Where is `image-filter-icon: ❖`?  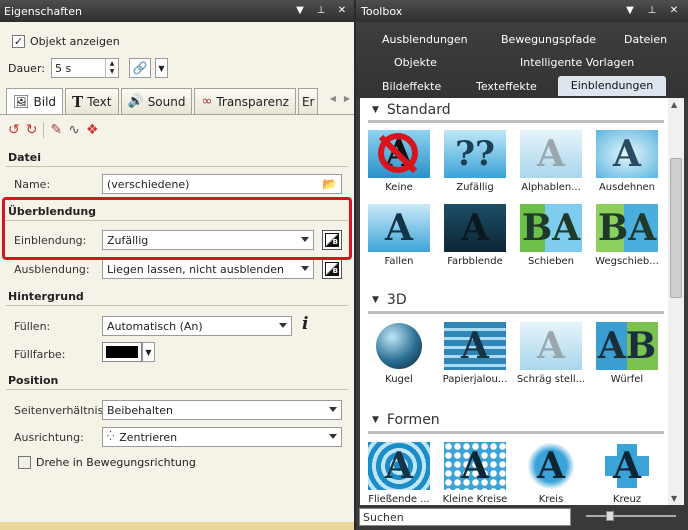 image-filter-icon: ❖ is located at coordinates (92, 130).